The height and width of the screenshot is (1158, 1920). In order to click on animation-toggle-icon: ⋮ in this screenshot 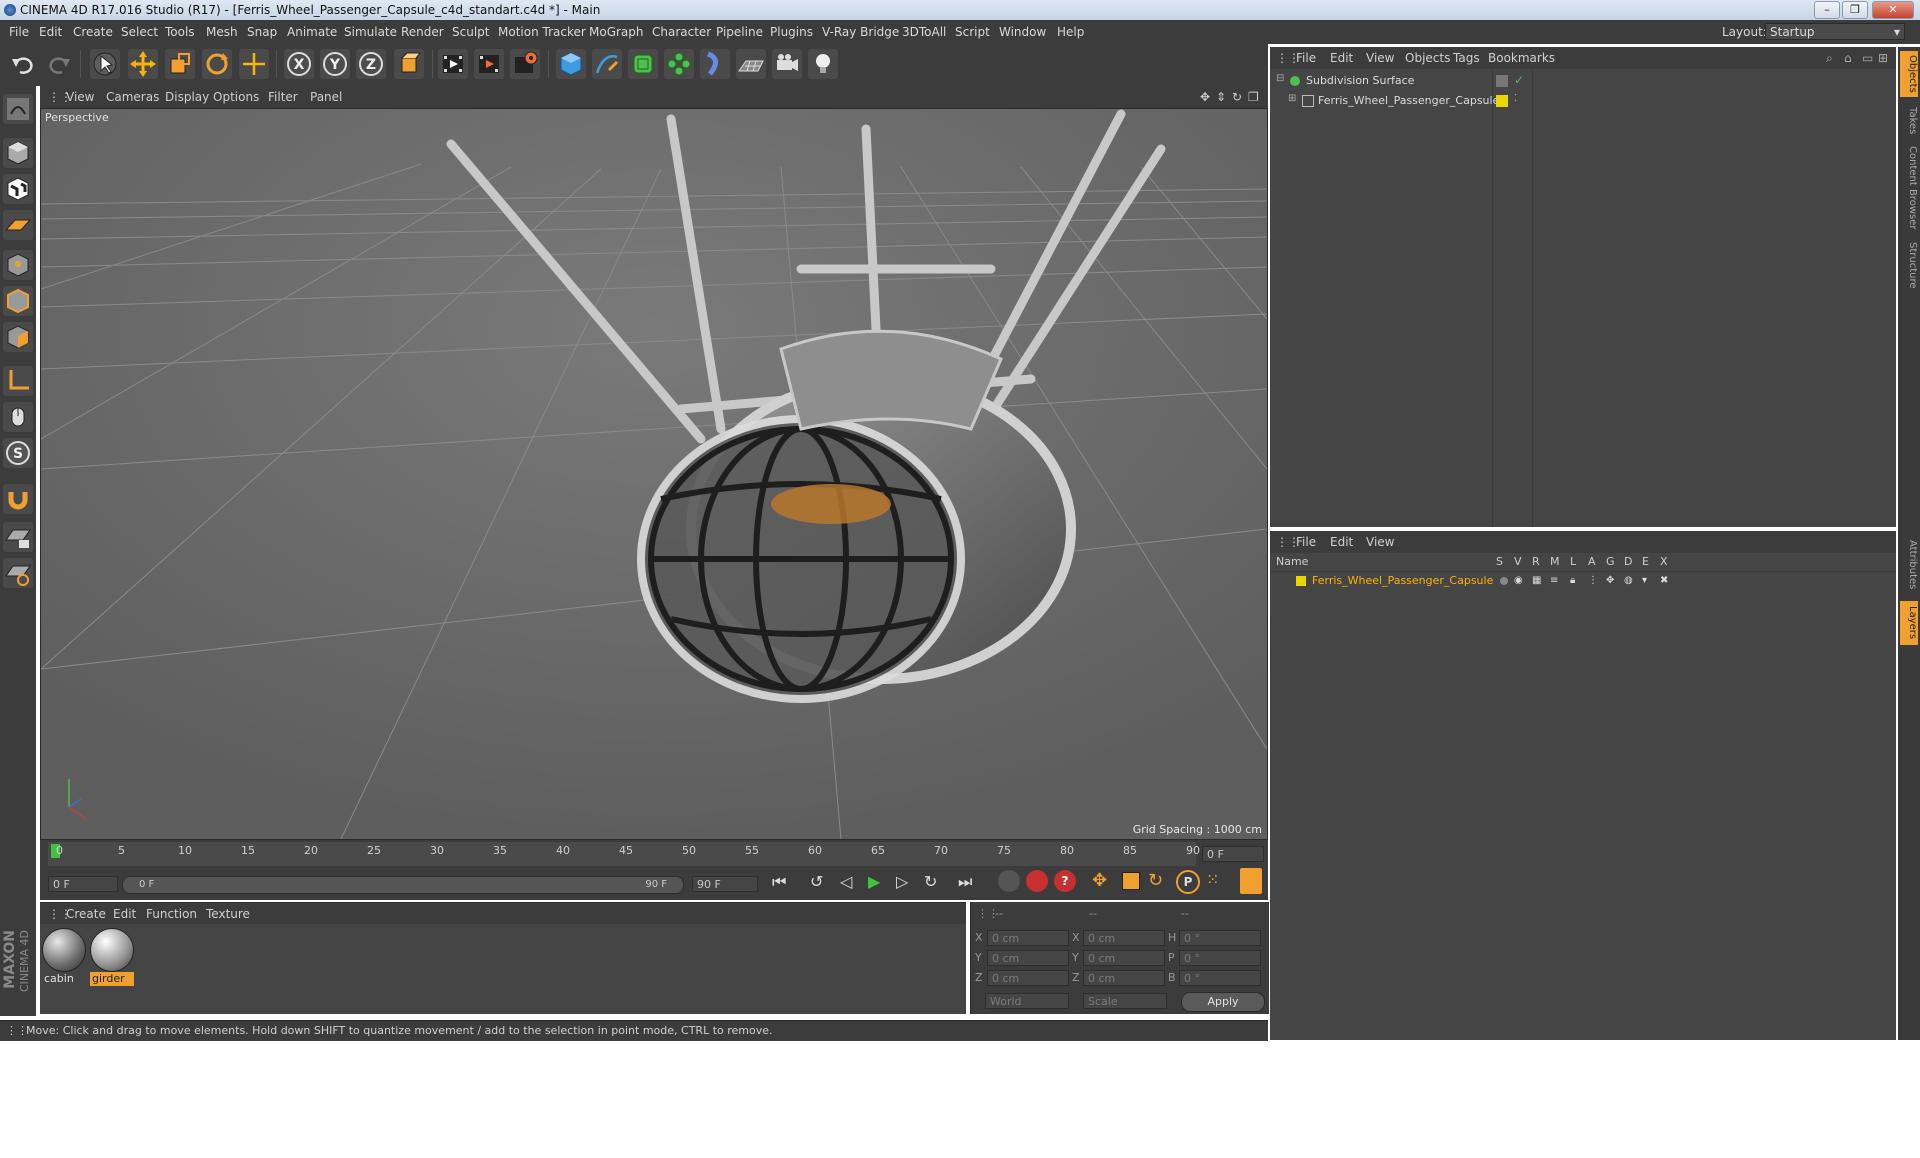, I will do `click(1593, 580)`.